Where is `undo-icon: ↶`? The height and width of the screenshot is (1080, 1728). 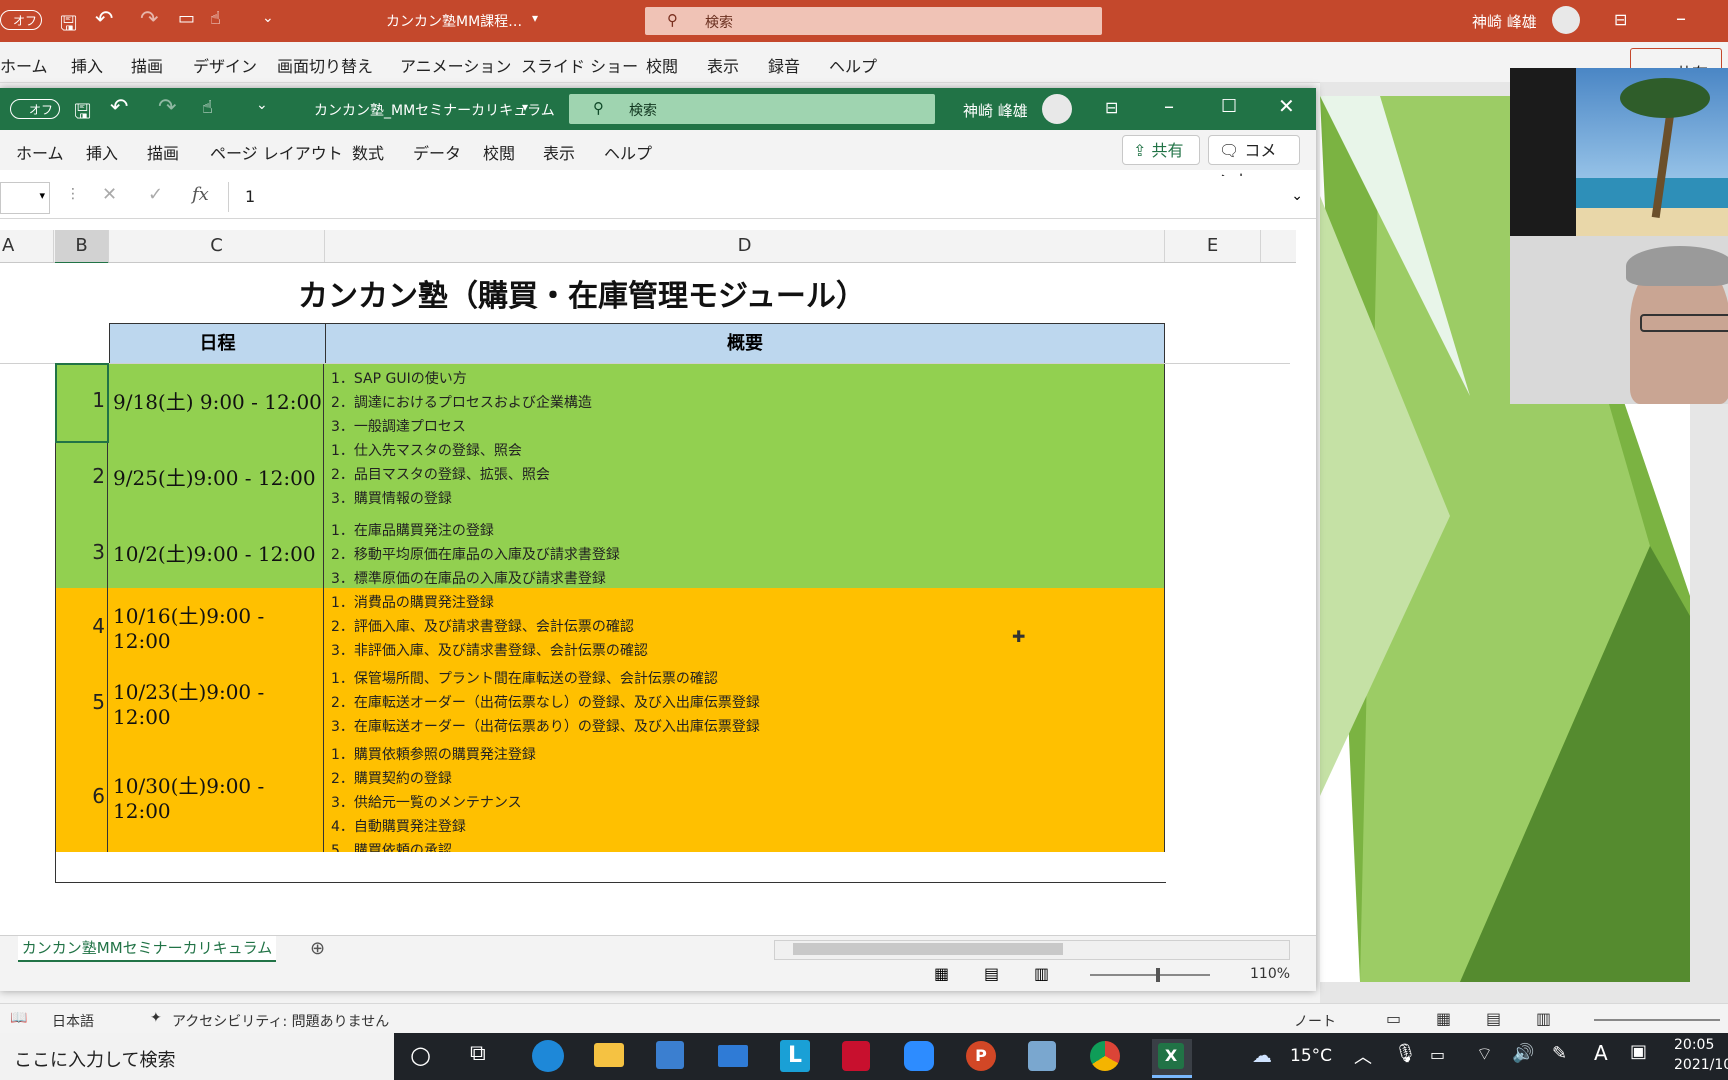 undo-icon: ↶ is located at coordinates (119, 107).